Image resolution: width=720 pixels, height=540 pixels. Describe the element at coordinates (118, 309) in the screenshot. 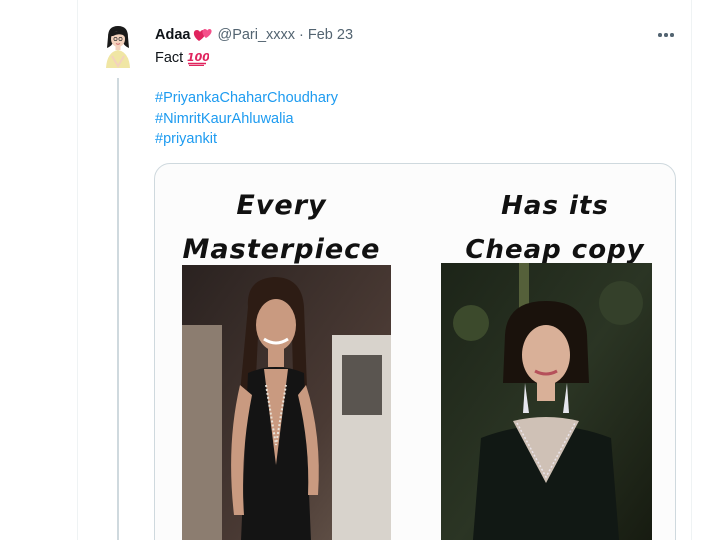

I see `thread-line` at that location.